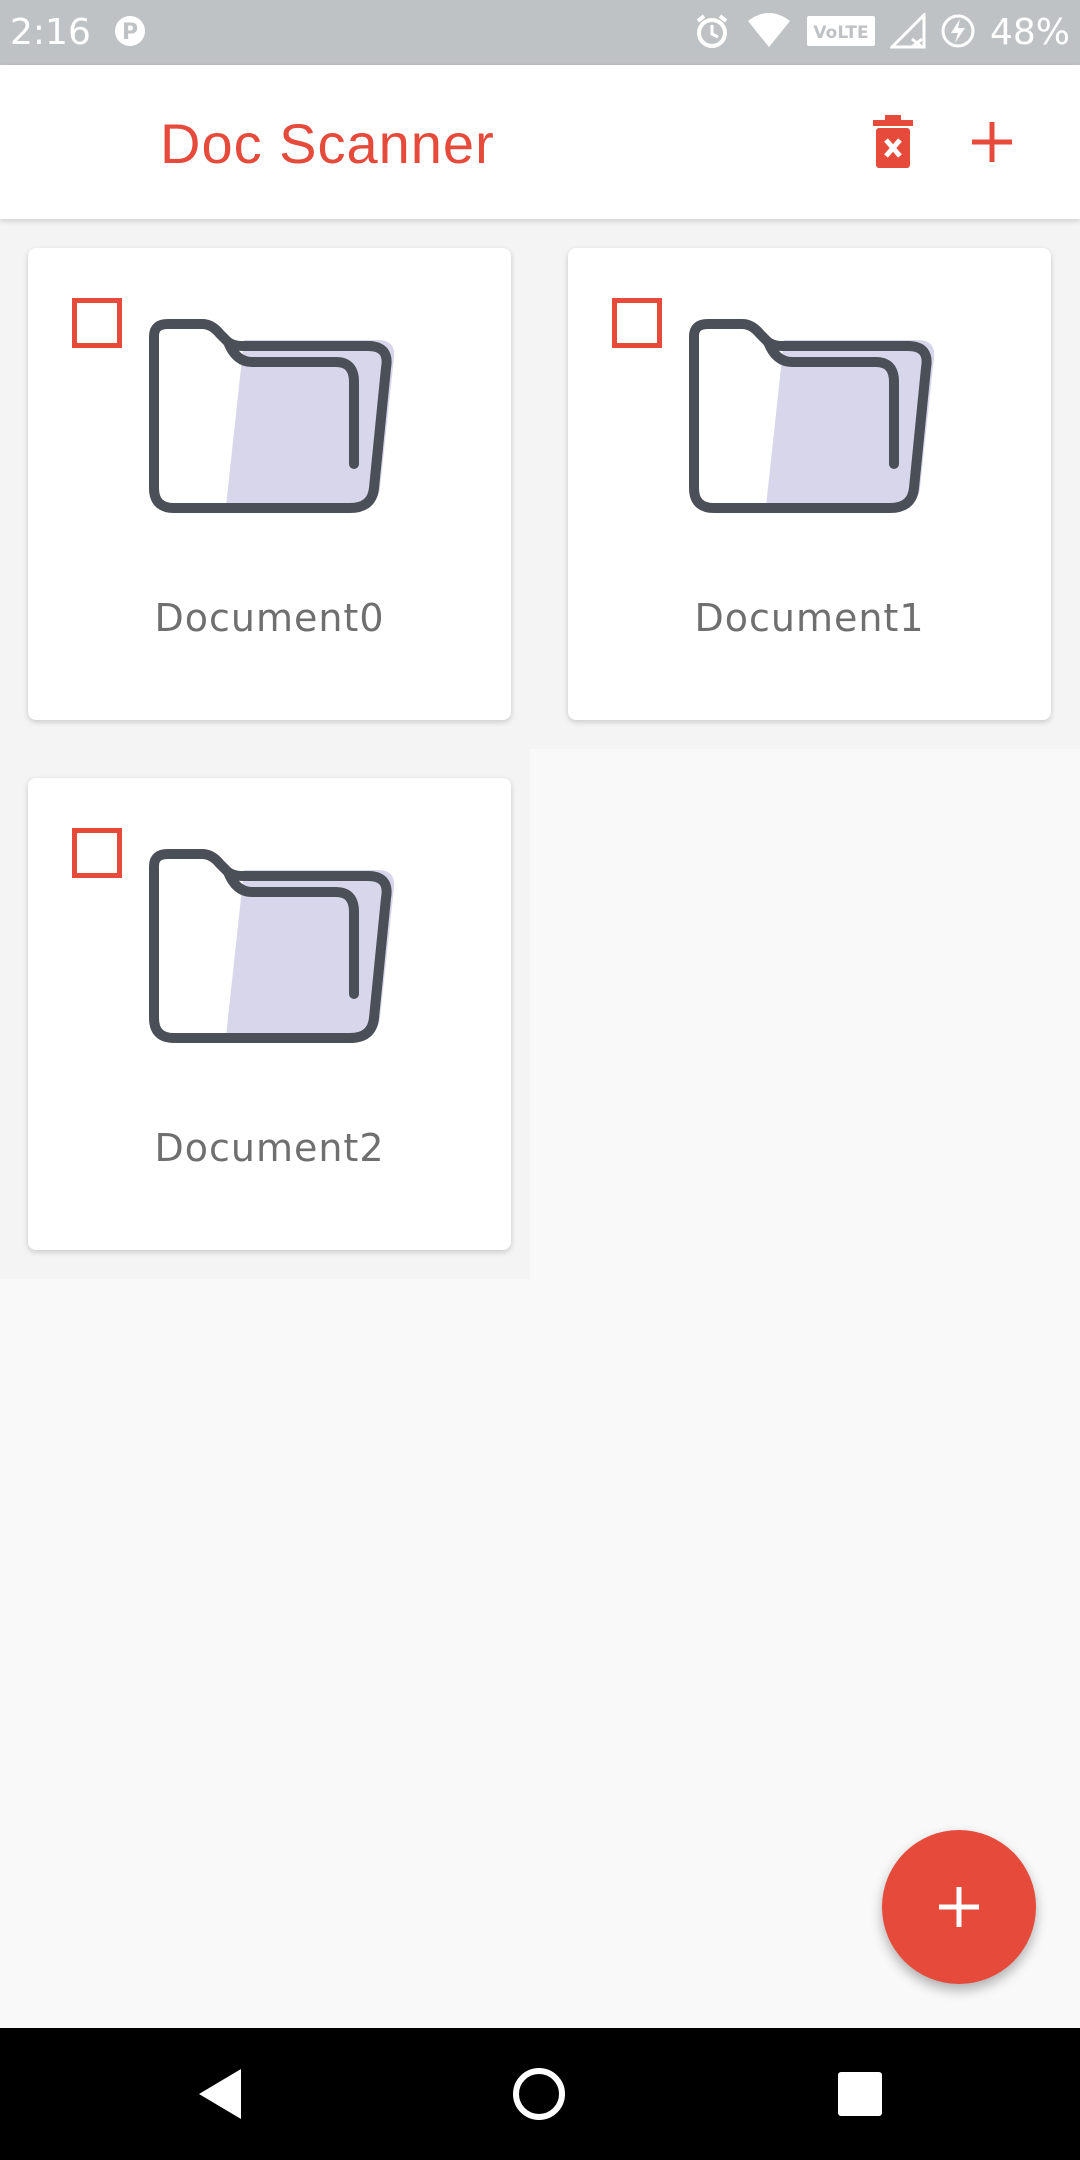 This screenshot has height=2160, width=1080. What do you see at coordinates (327, 143) in the screenshot?
I see `app-title: Doc Scanner` at bounding box center [327, 143].